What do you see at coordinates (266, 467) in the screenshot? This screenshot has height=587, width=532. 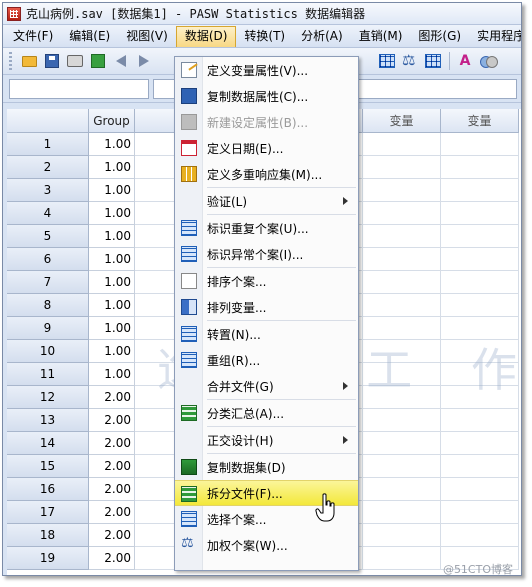 I see `menu-item: 复制数据集(D)` at bounding box center [266, 467].